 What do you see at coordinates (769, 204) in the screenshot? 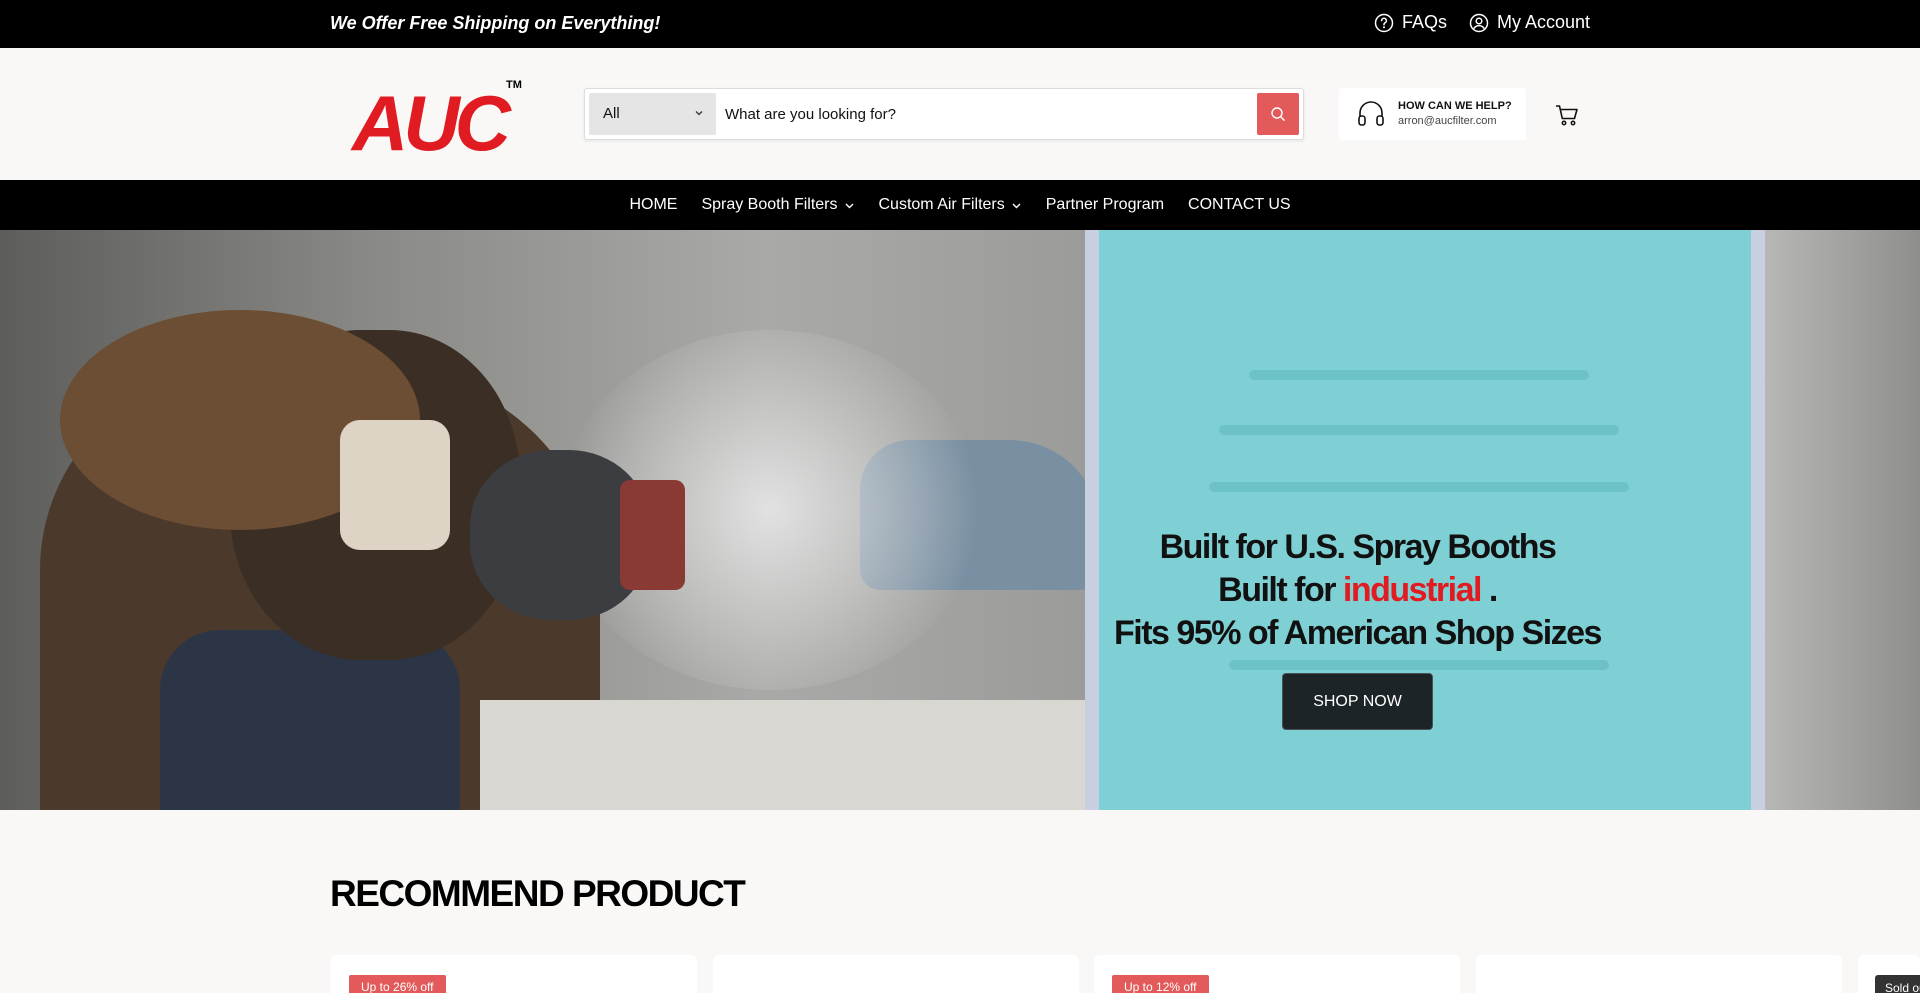
I see `nav-item-label: Spray Booth Filters` at bounding box center [769, 204].